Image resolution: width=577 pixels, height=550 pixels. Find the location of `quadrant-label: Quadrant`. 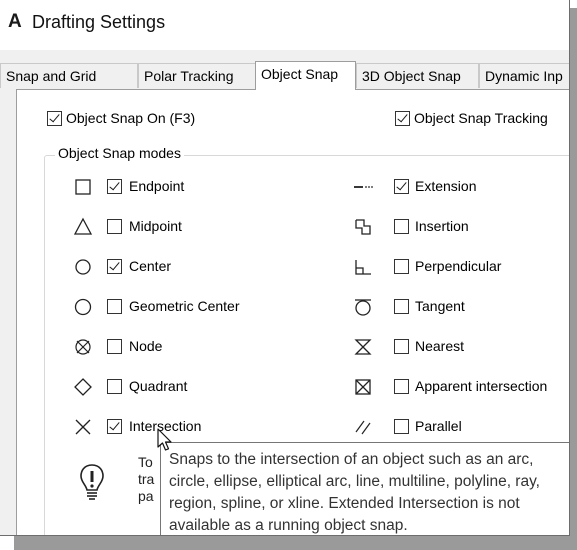

quadrant-label: Quadrant is located at coordinates (158, 386).